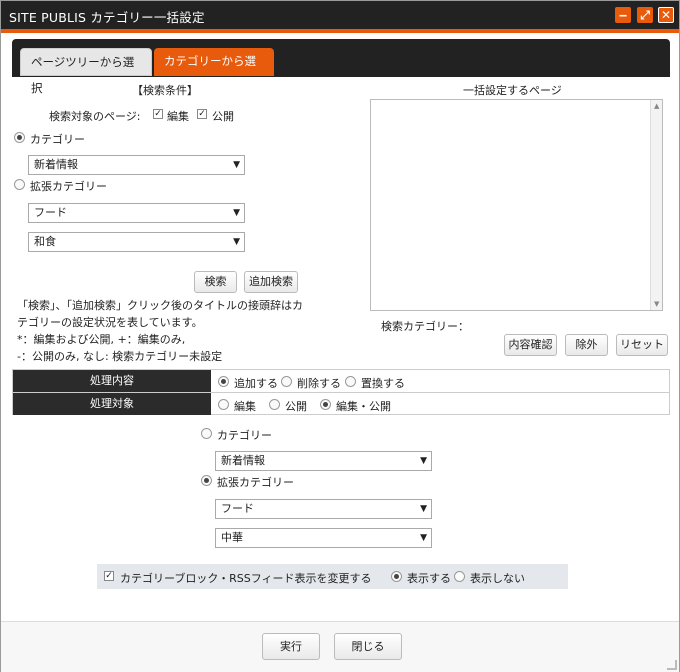 The image size is (680, 672). What do you see at coordinates (340, 31) in the screenshot?
I see `title-accent-line` at bounding box center [340, 31].